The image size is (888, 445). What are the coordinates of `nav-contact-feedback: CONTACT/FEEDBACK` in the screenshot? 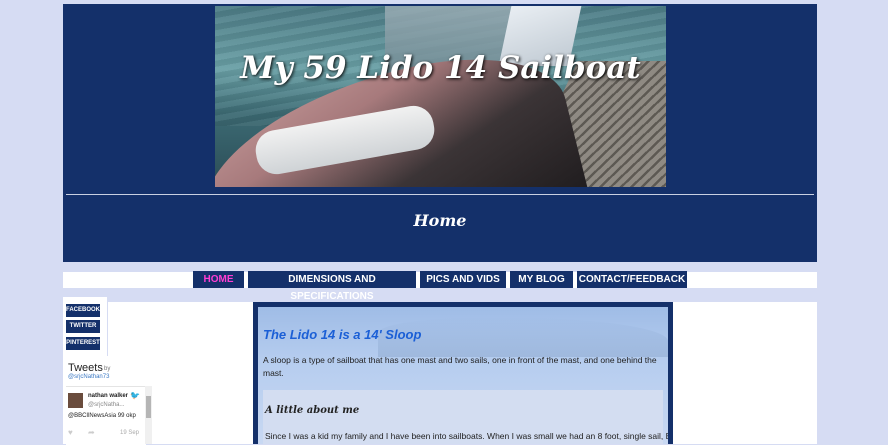 It's located at (632, 279).